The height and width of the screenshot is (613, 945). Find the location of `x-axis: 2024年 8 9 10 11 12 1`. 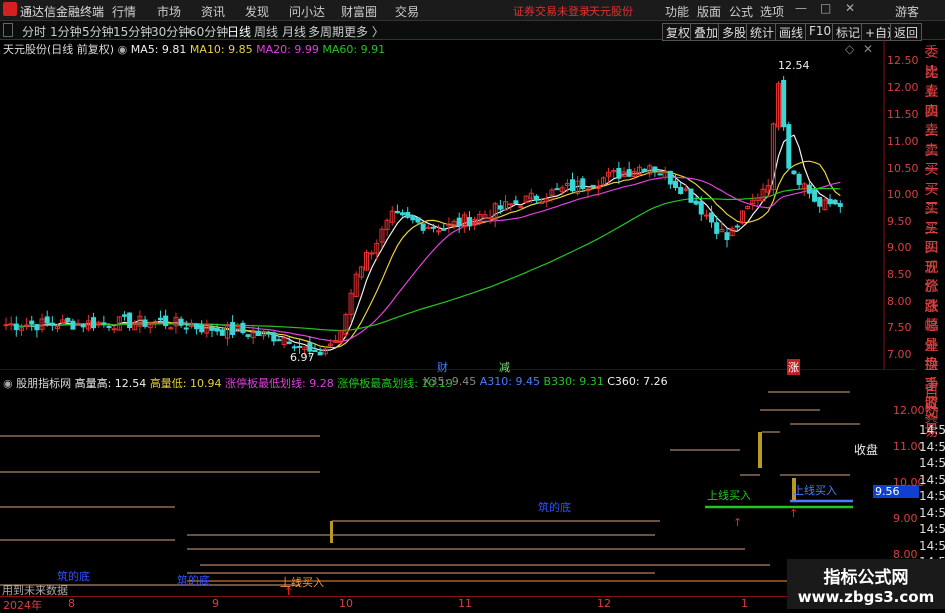

x-axis: 2024年 8 9 10 11 12 1 is located at coordinates (445, 604).